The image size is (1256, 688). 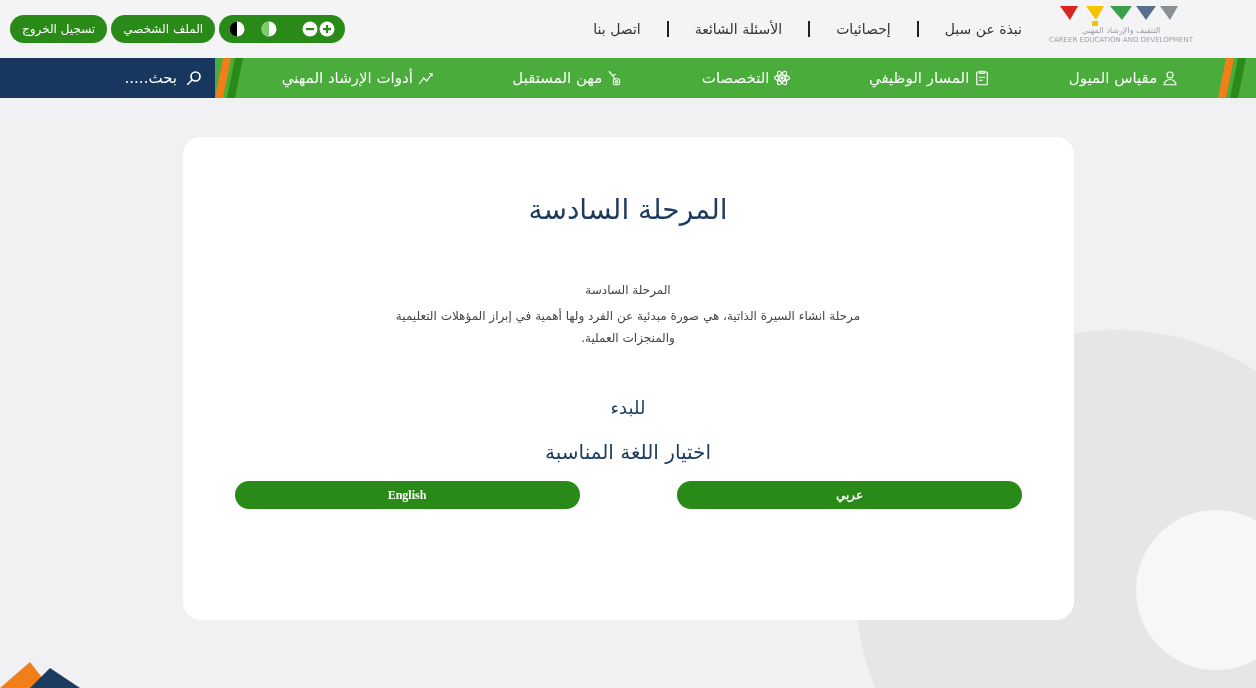 What do you see at coordinates (617, 29) in the screenshot?
I see `top-link: اتصل بنا` at bounding box center [617, 29].